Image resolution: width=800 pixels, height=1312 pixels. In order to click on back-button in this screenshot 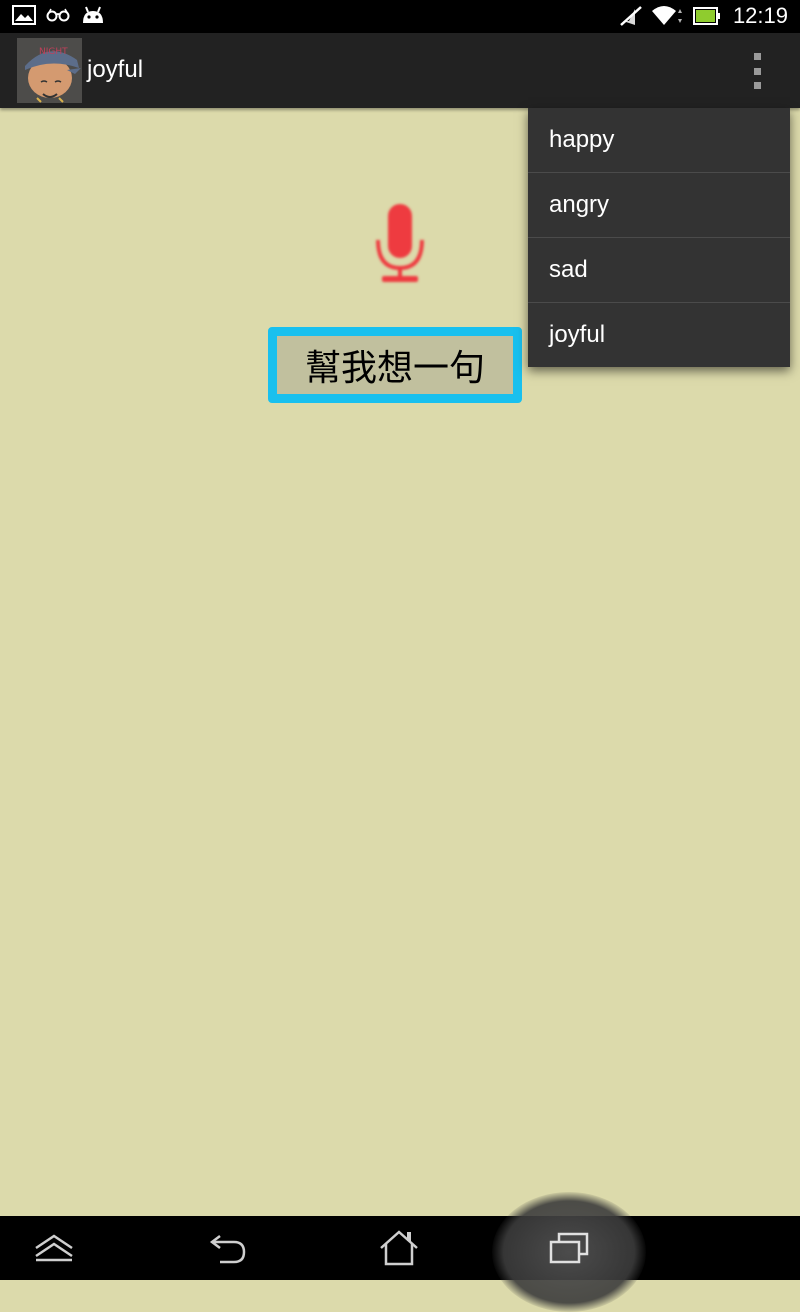, I will do `click(230, 1248)`.